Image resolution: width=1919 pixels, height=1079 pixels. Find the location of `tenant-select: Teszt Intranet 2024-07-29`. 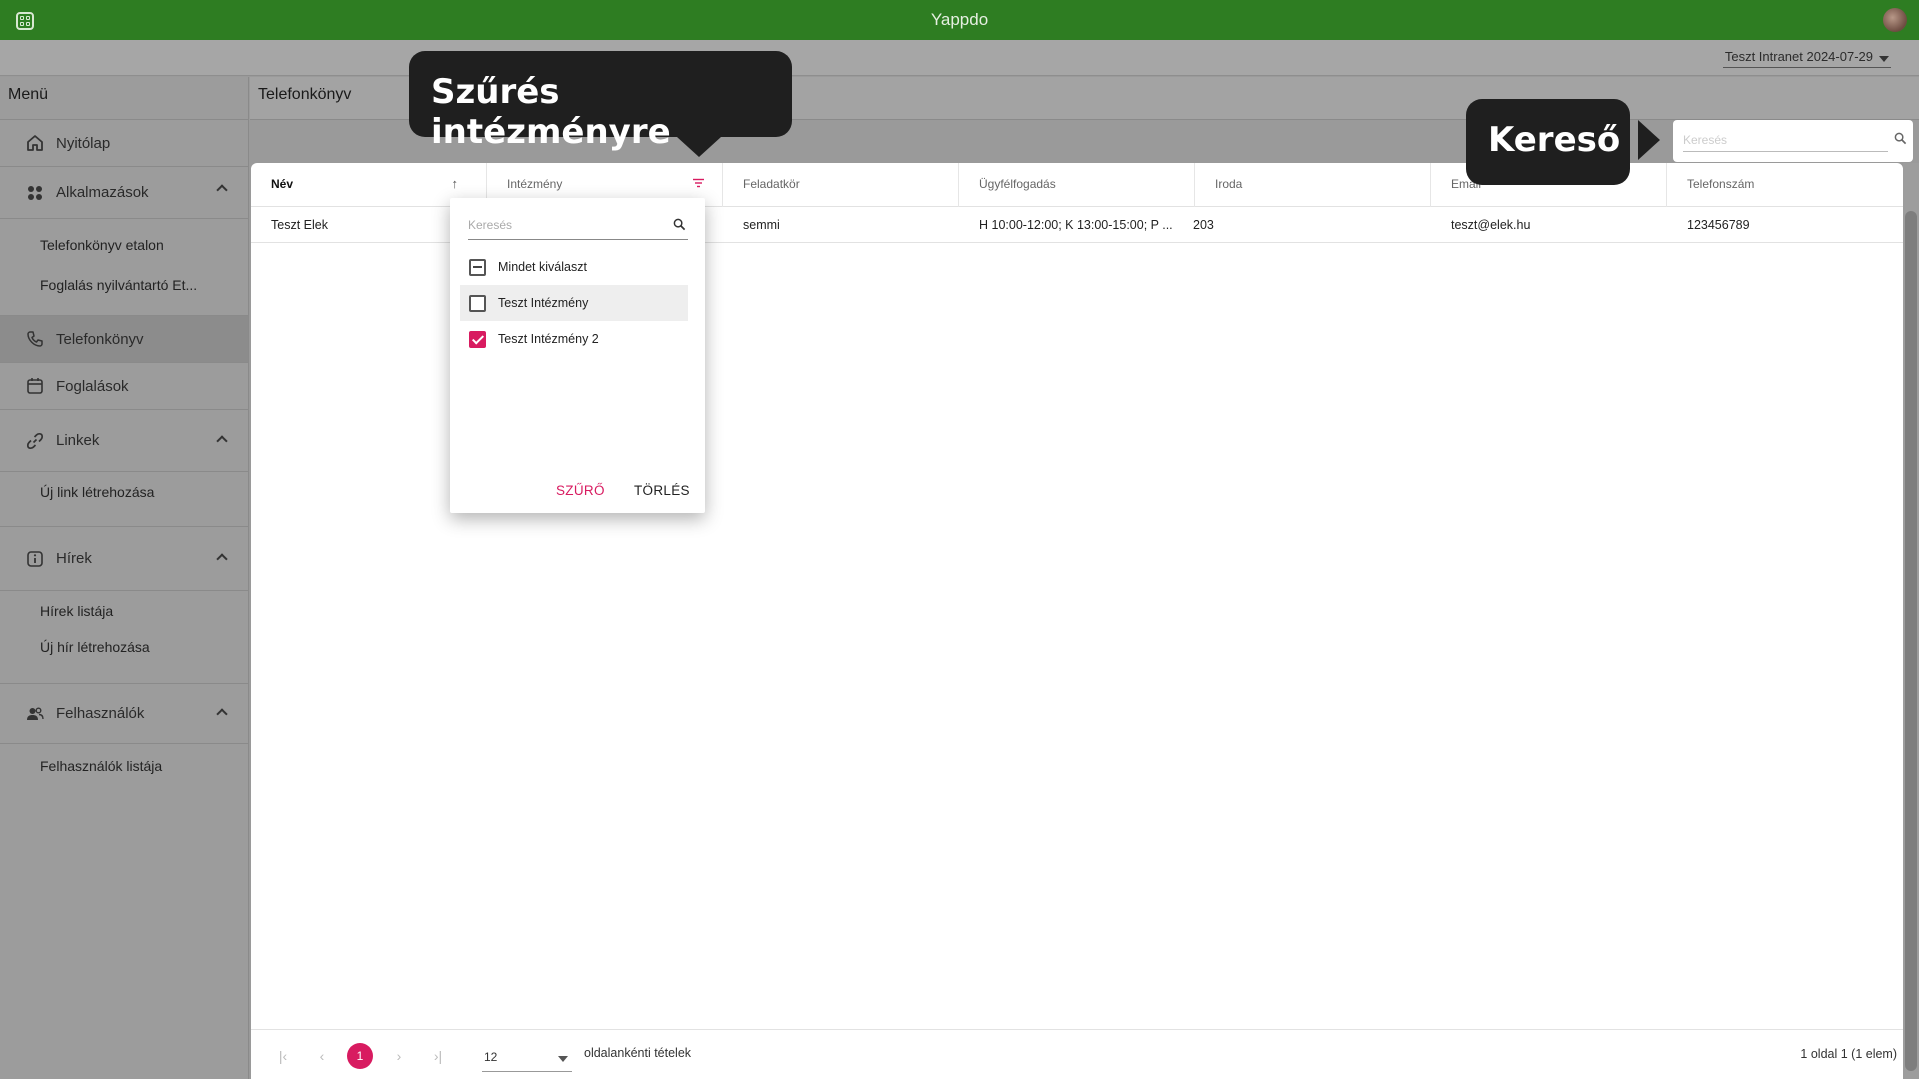

tenant-select: Teszt Intranet 2024-07-29 is located at coordinates (1806, 57).